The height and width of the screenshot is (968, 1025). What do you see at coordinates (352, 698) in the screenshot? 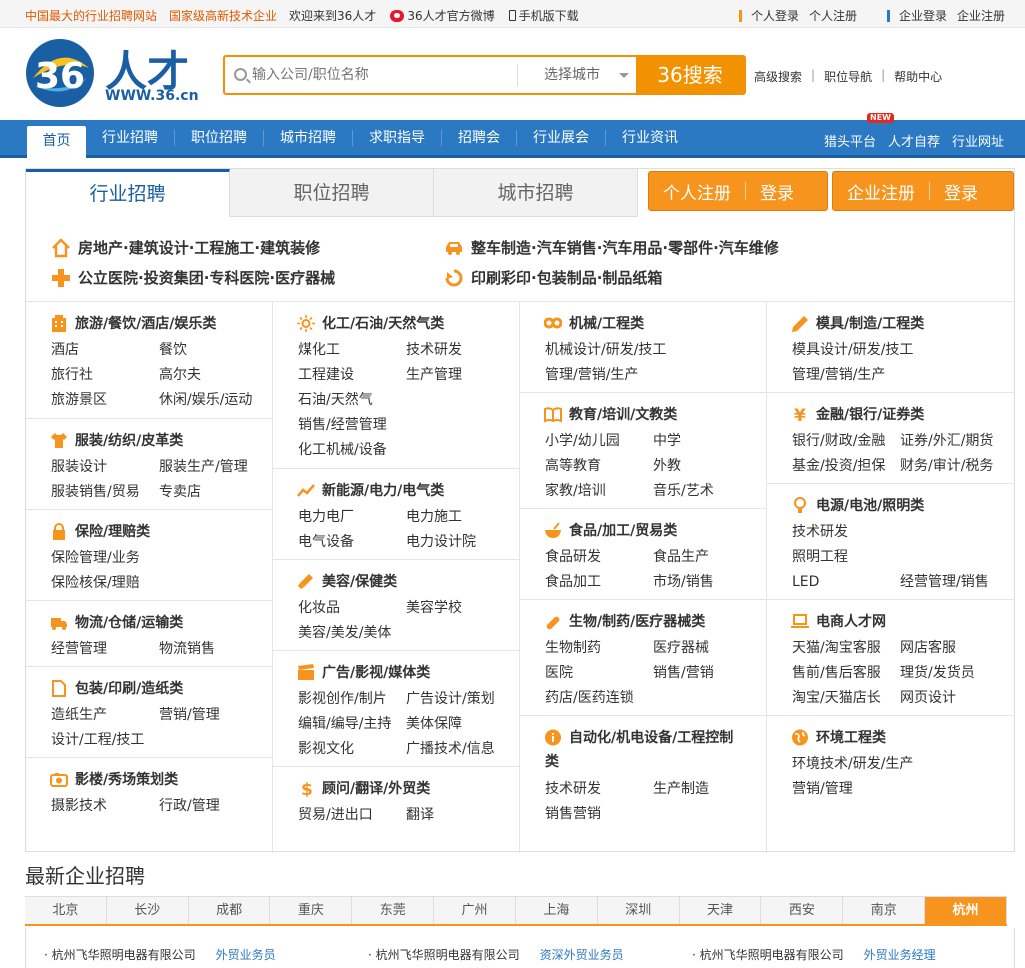
I see `job-link: 影视创作/制片` at bounding box center [352, 698].